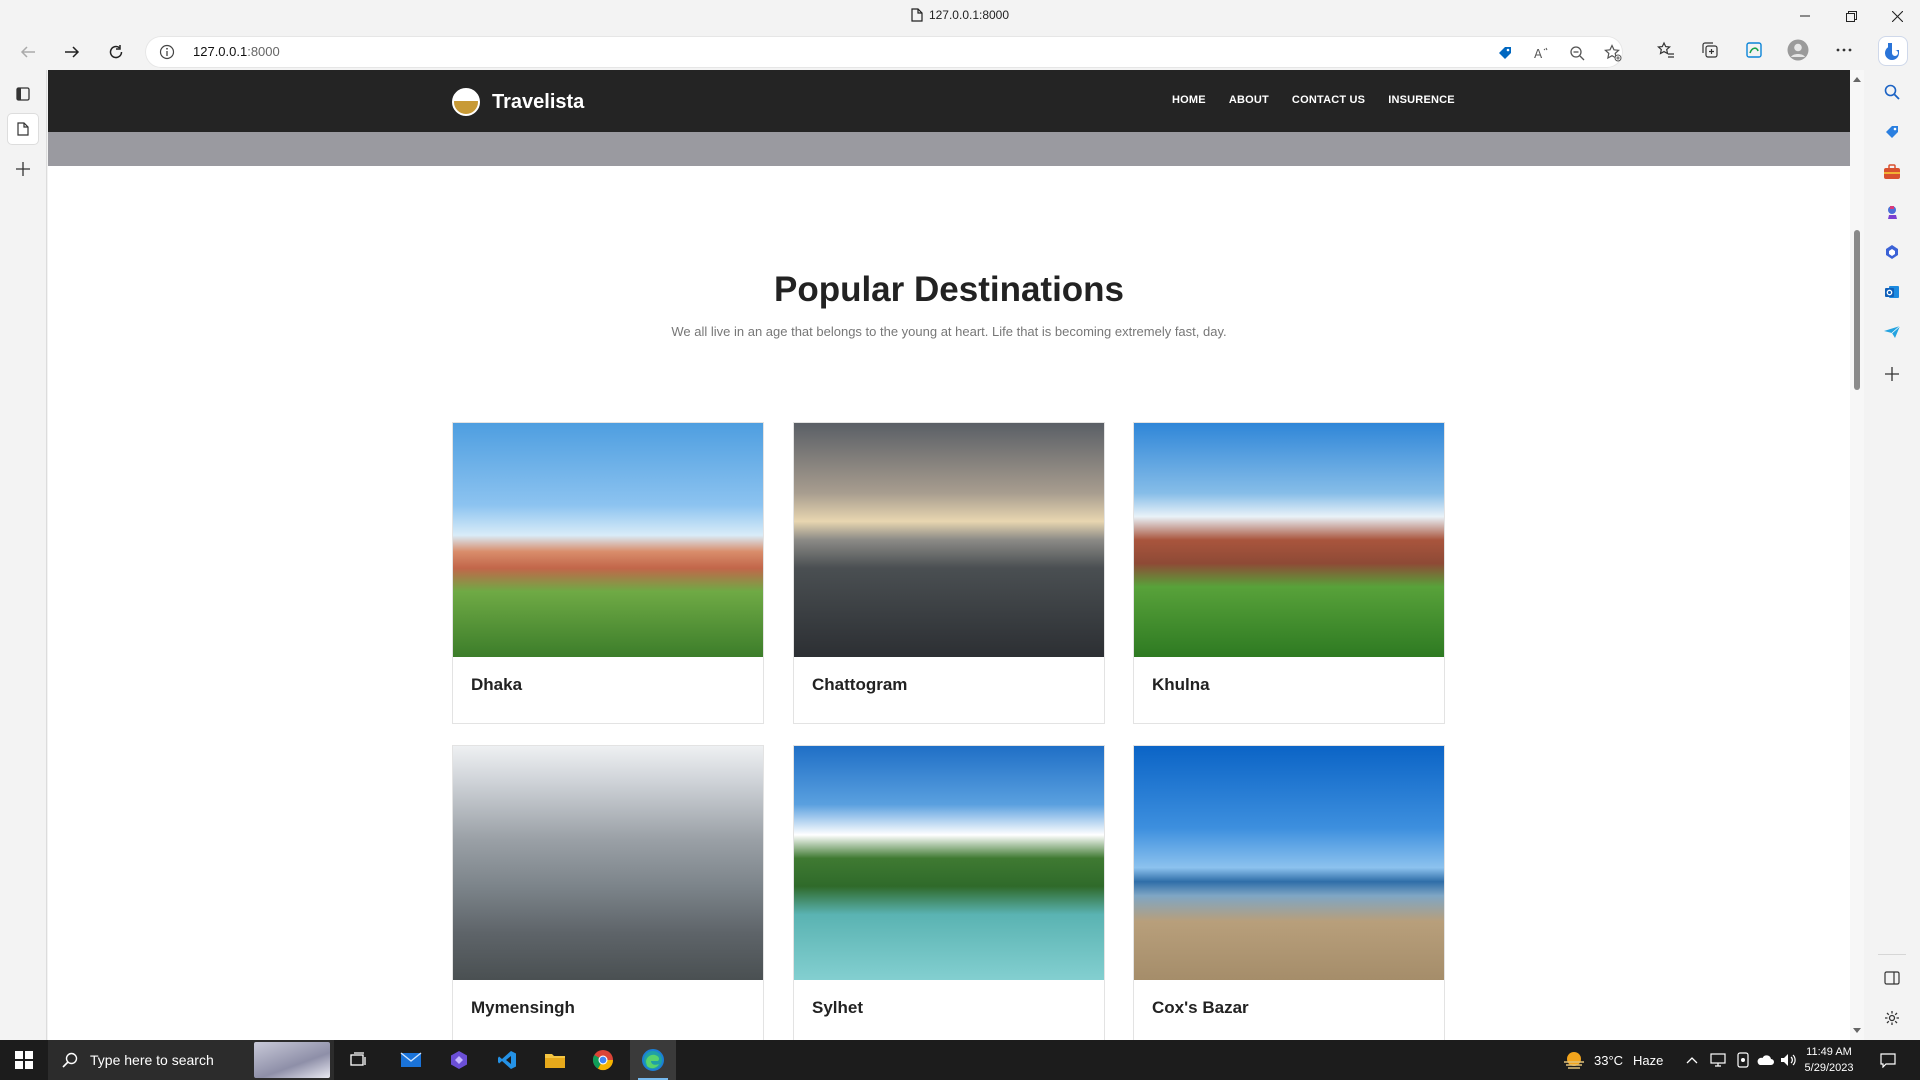 The width and height of the screenshot is (1920, 1080). I want to click on destination-card-chattogram: Chattogram, so click(949, 573).